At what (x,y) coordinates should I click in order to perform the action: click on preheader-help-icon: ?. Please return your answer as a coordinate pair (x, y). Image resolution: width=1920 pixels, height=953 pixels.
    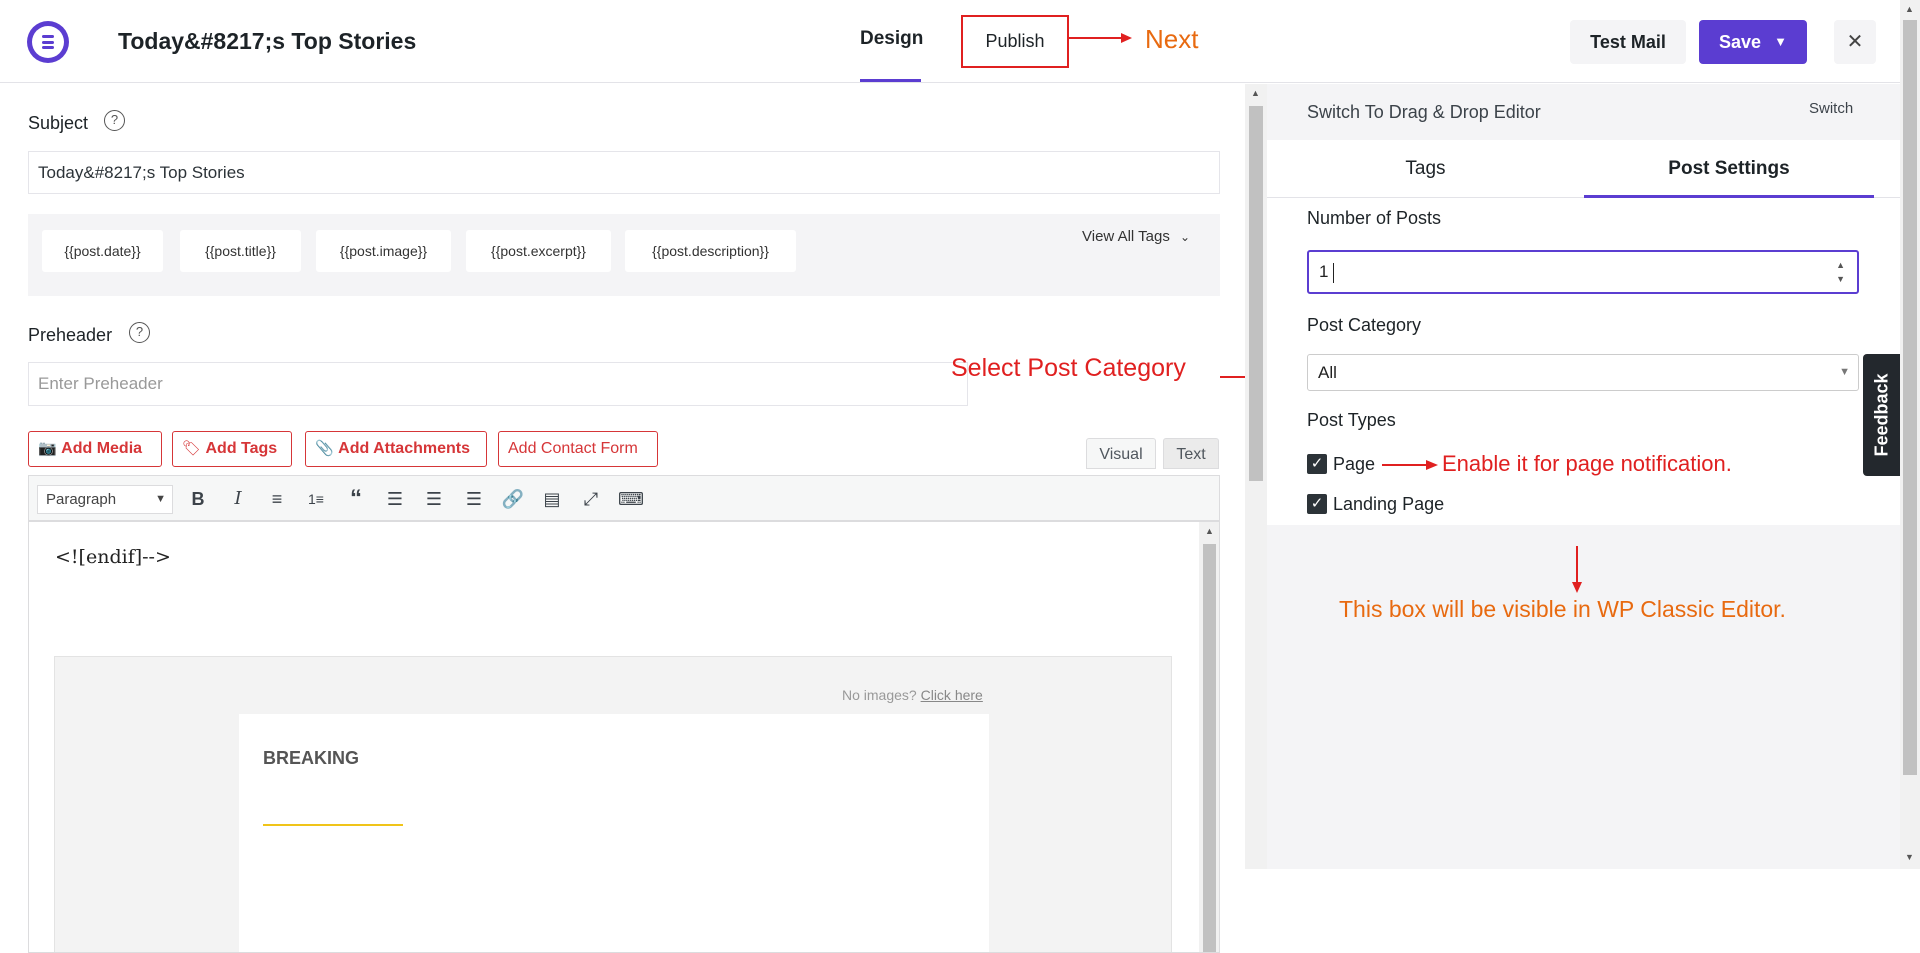
    Looking at the image, I should click on (139, 332).